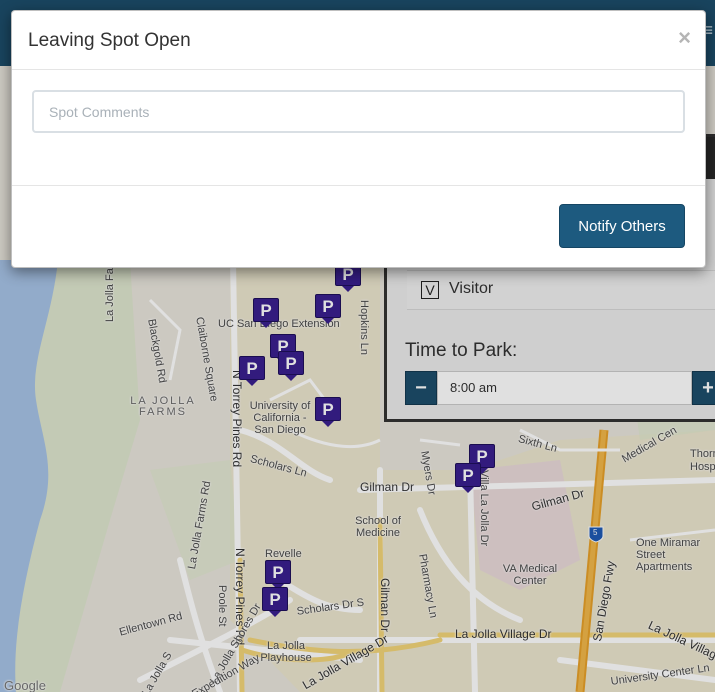  What do you see at coordinates (109, 40) in the screenshot?
I see `modal-title: Leaving Spot Open` at bounding box center [109, 40].